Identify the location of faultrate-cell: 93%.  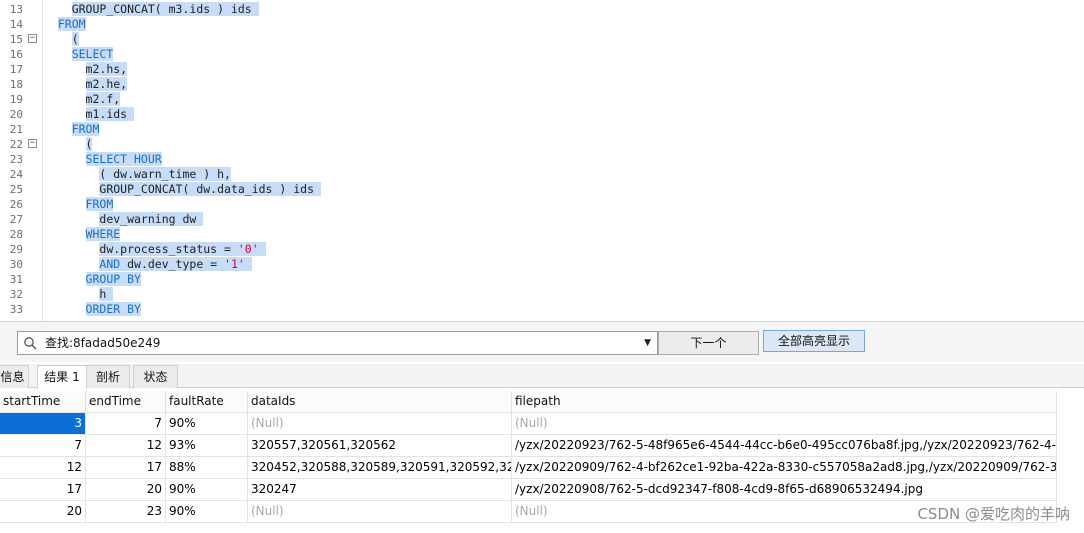
(207, 446).